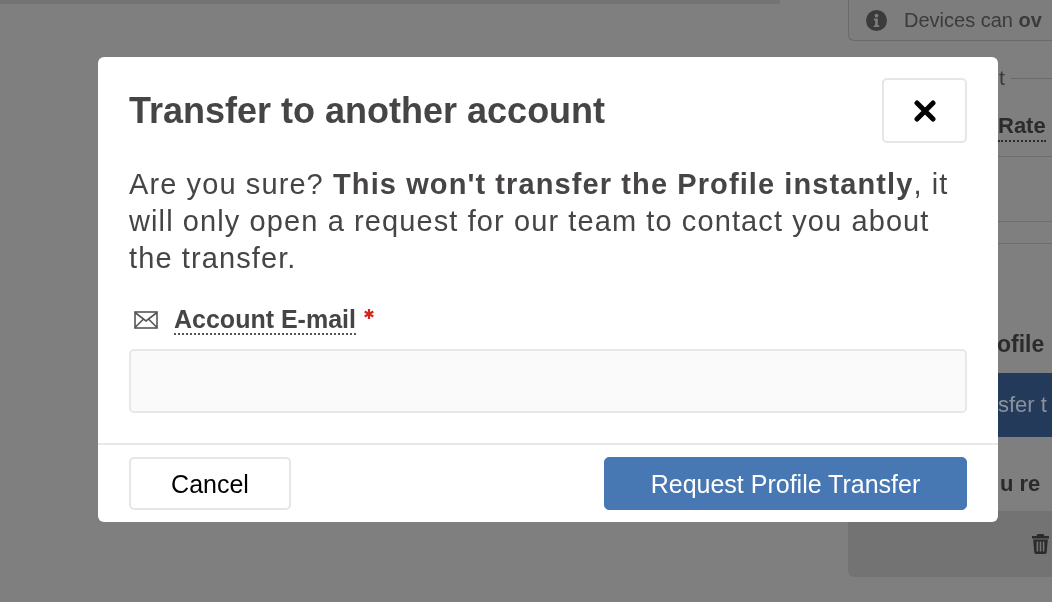 This screenshot has width=1052, height=602. Describe the element at coordinates (539, 221) in the screenshot. I see `dialog-message: Are you sure? This won't transfer the Profile instantly, it will only open a request for our team to contact you about the transfer.` at that location.